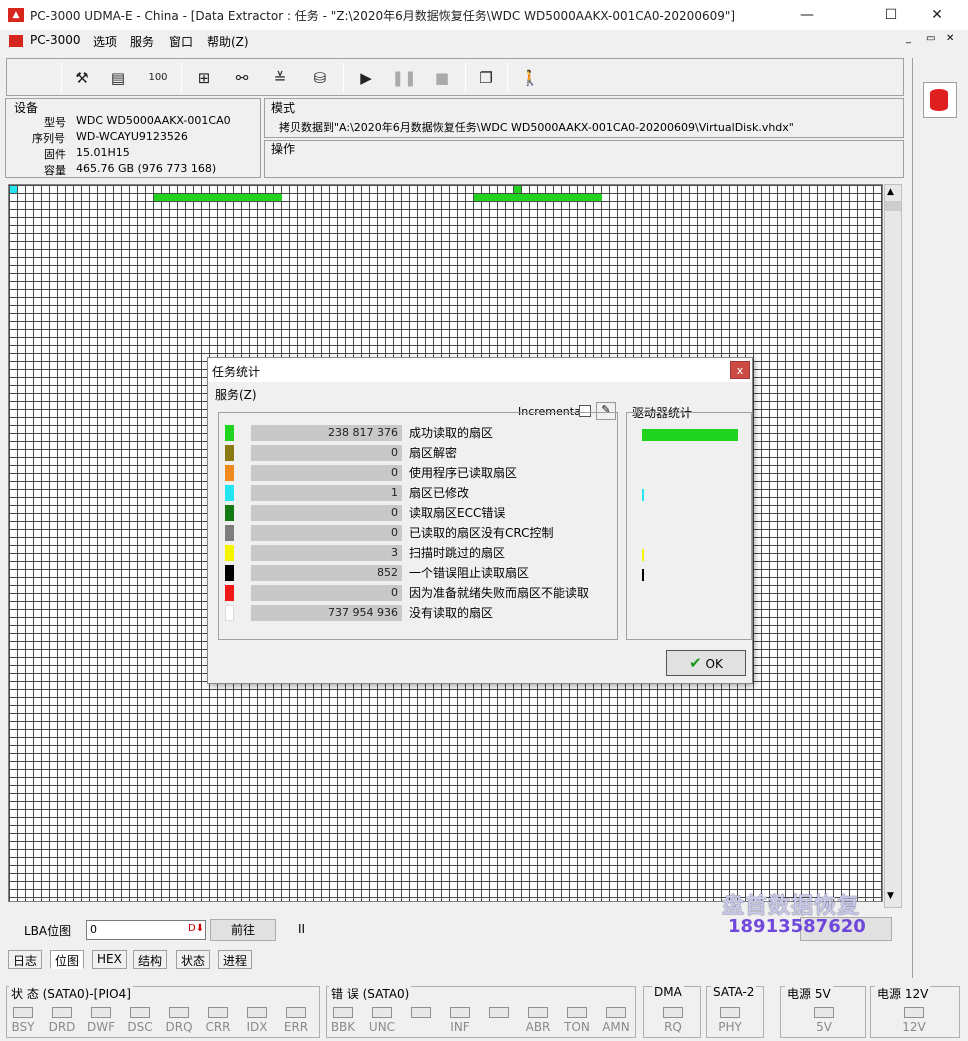 The image size is (968, 1041). Describe the element at coordinates (415, 492) in the screenshot. I see `stat-row: 1 扇区已修改` at that location.